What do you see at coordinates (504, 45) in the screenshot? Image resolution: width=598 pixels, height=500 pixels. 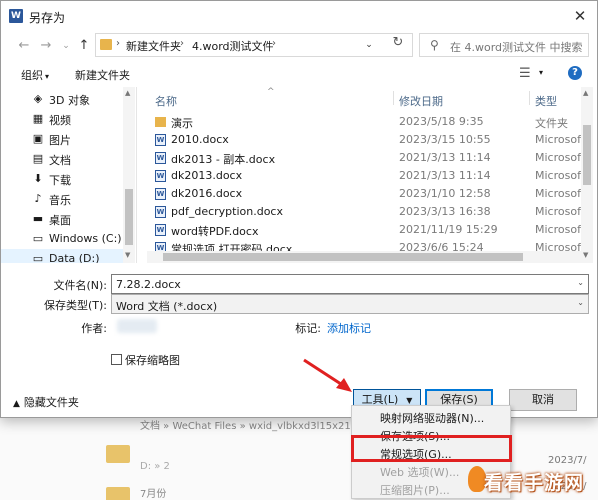 I see `search-input: ⚲ 在 4.word测试文件 中搜索` at bounding box center [504, 45].